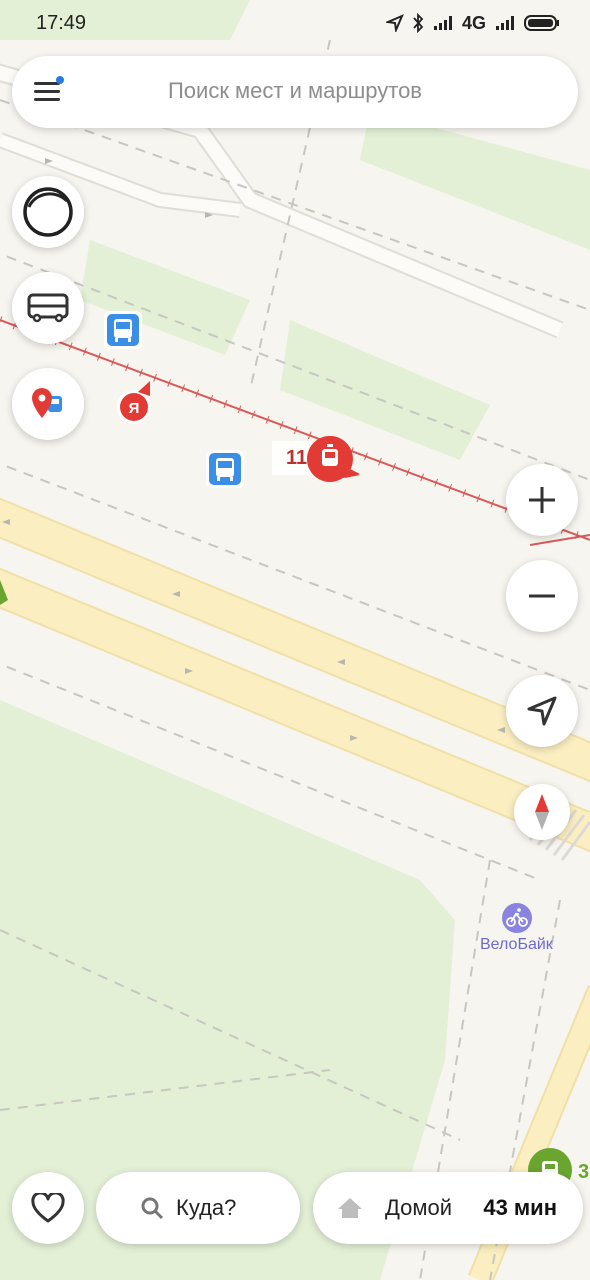 The image size is (590, 1280). I want to click on home-icon, so click(350, 1208).